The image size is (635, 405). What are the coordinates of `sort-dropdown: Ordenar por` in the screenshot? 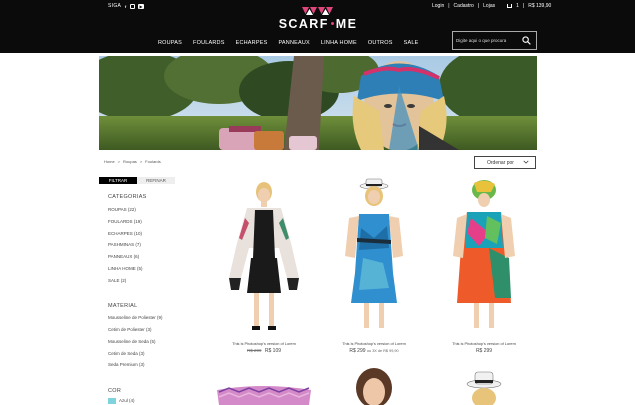 It's located at (505, 162).